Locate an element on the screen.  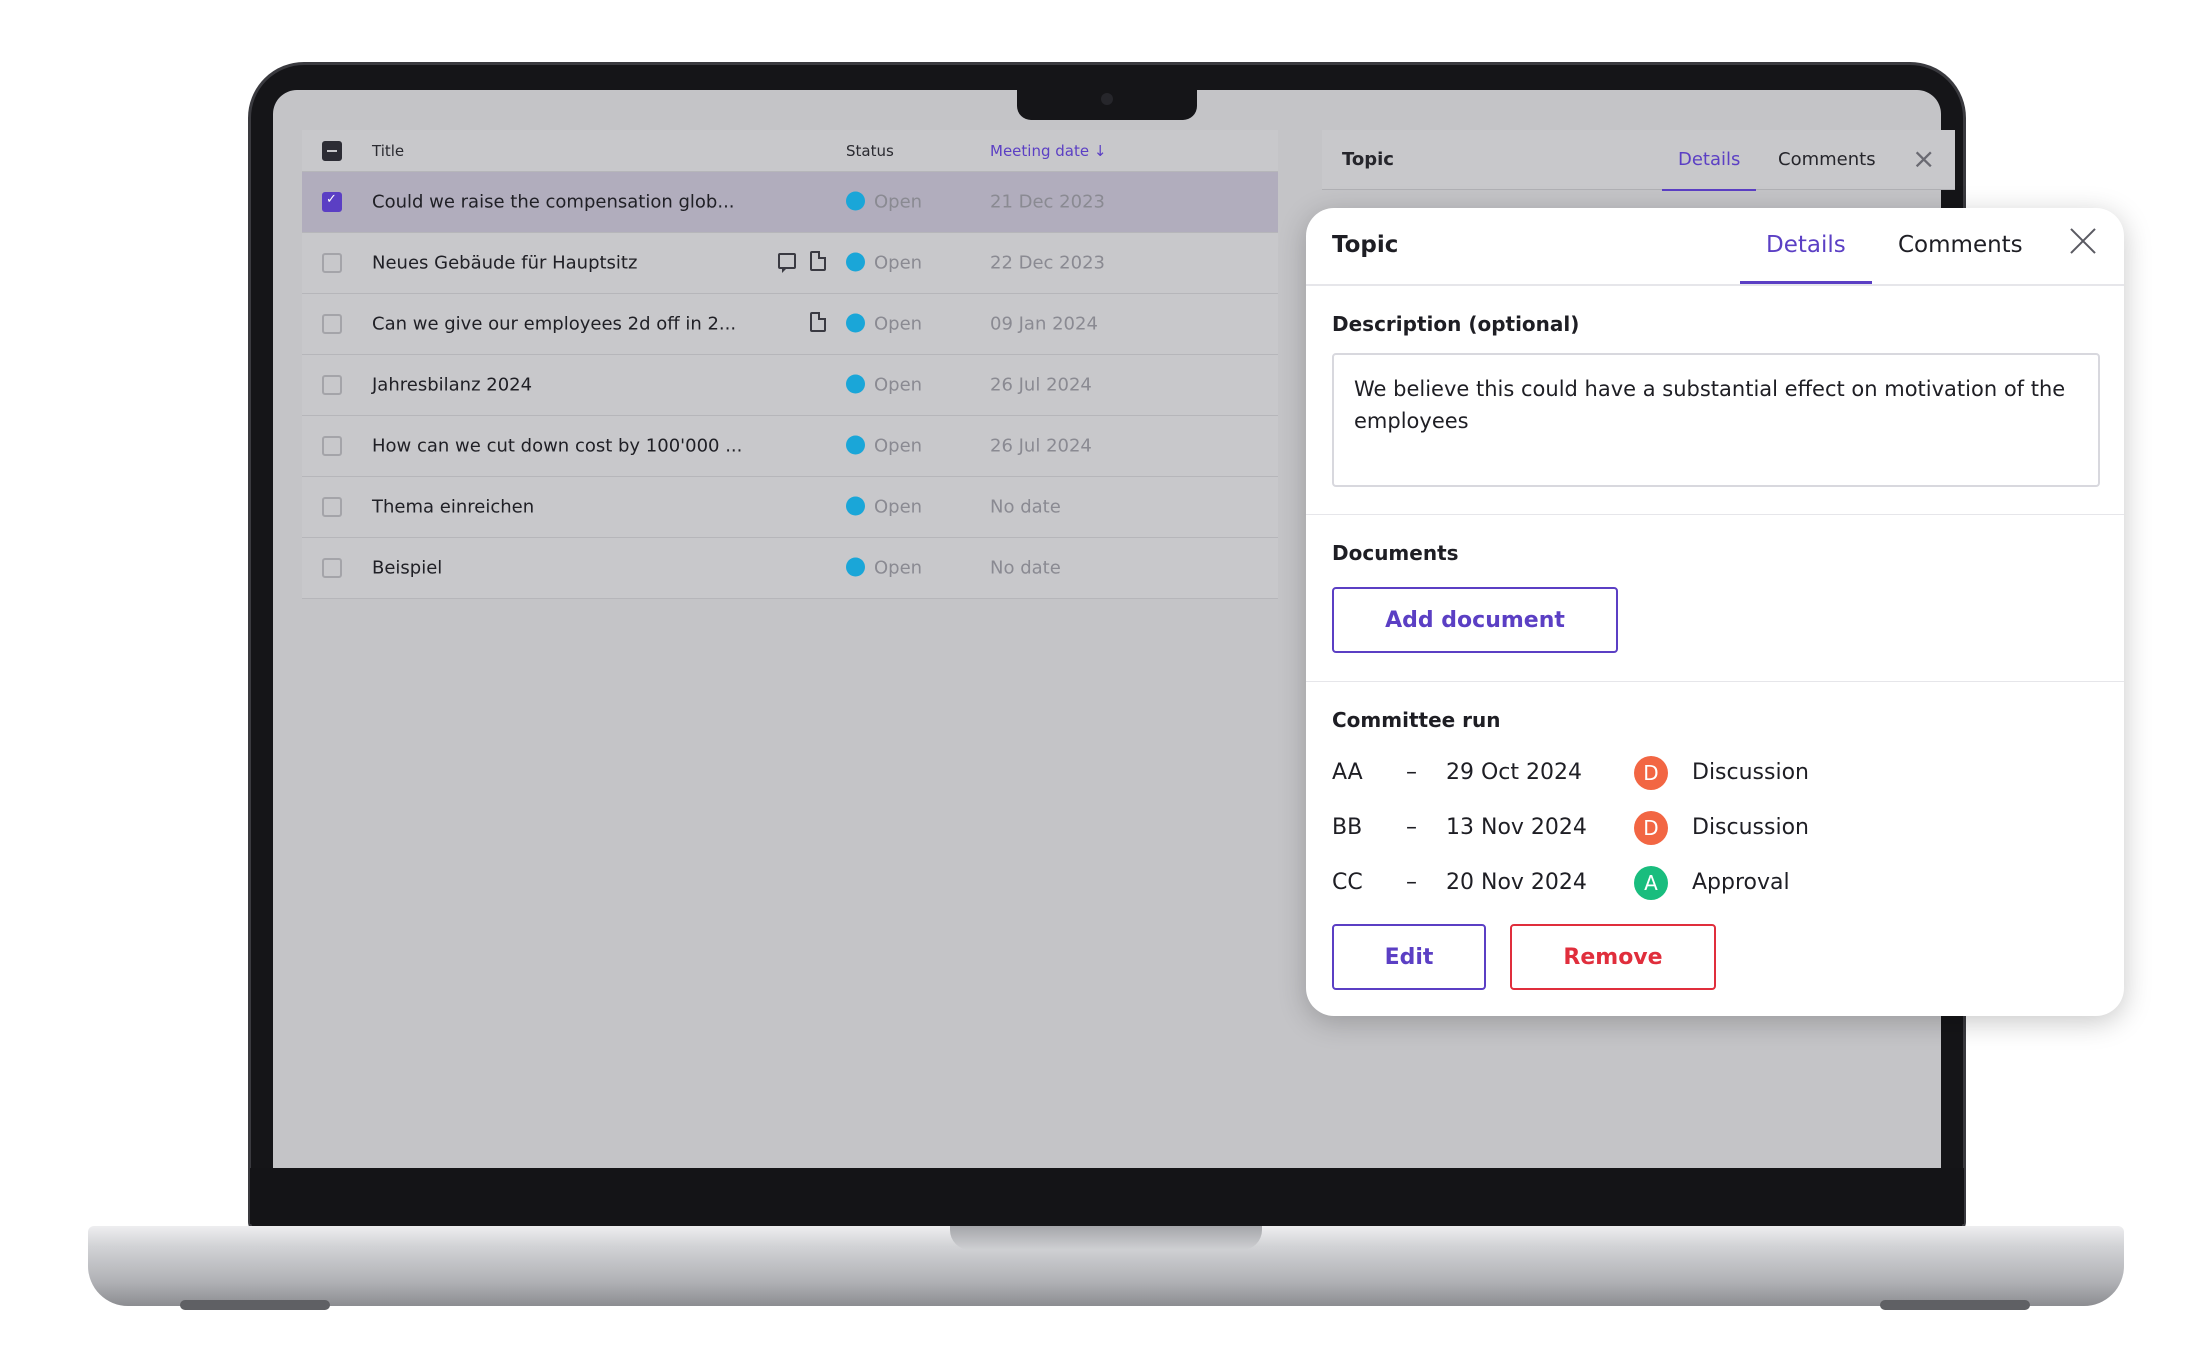
table-row: Jahresbilanz 2024 Open 26 Jul 2024 is located at coordinates (790, 385).